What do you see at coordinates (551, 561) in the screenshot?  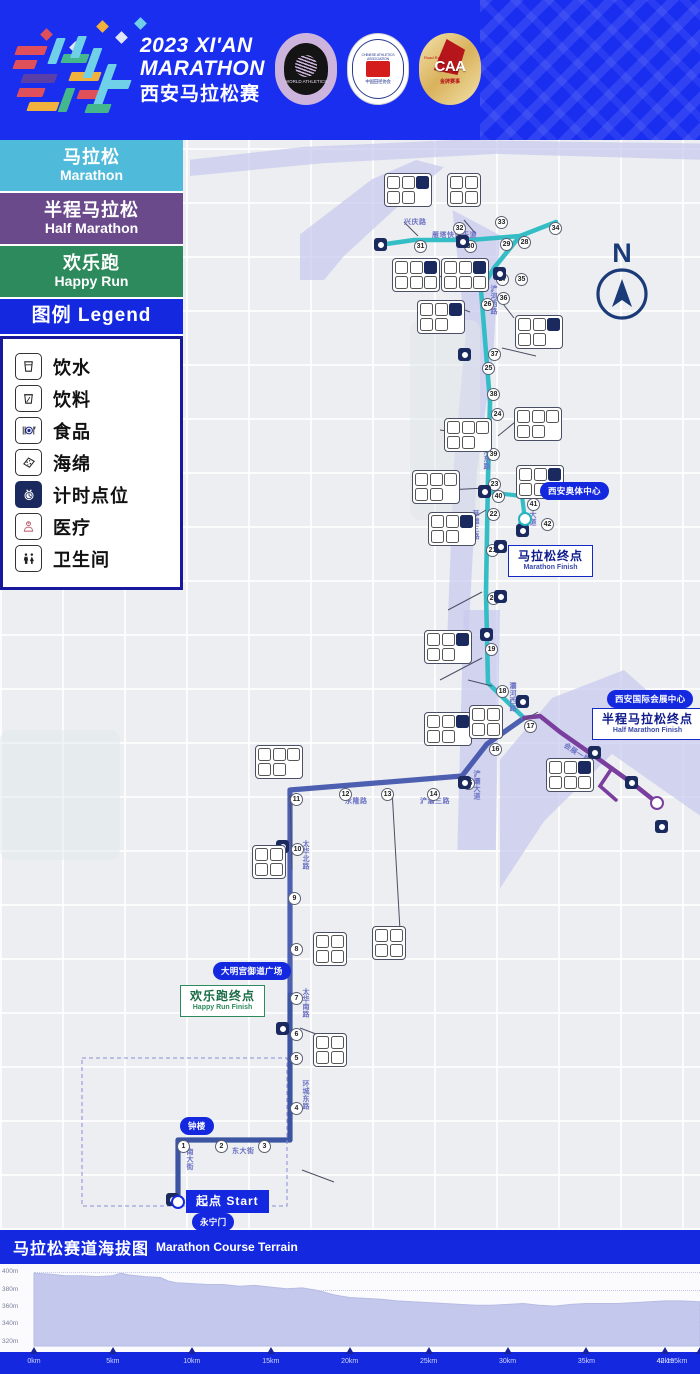 I see `label-marathon-finish: 马拉松终点 Marathon Finish` at bounding box center [551, 561].